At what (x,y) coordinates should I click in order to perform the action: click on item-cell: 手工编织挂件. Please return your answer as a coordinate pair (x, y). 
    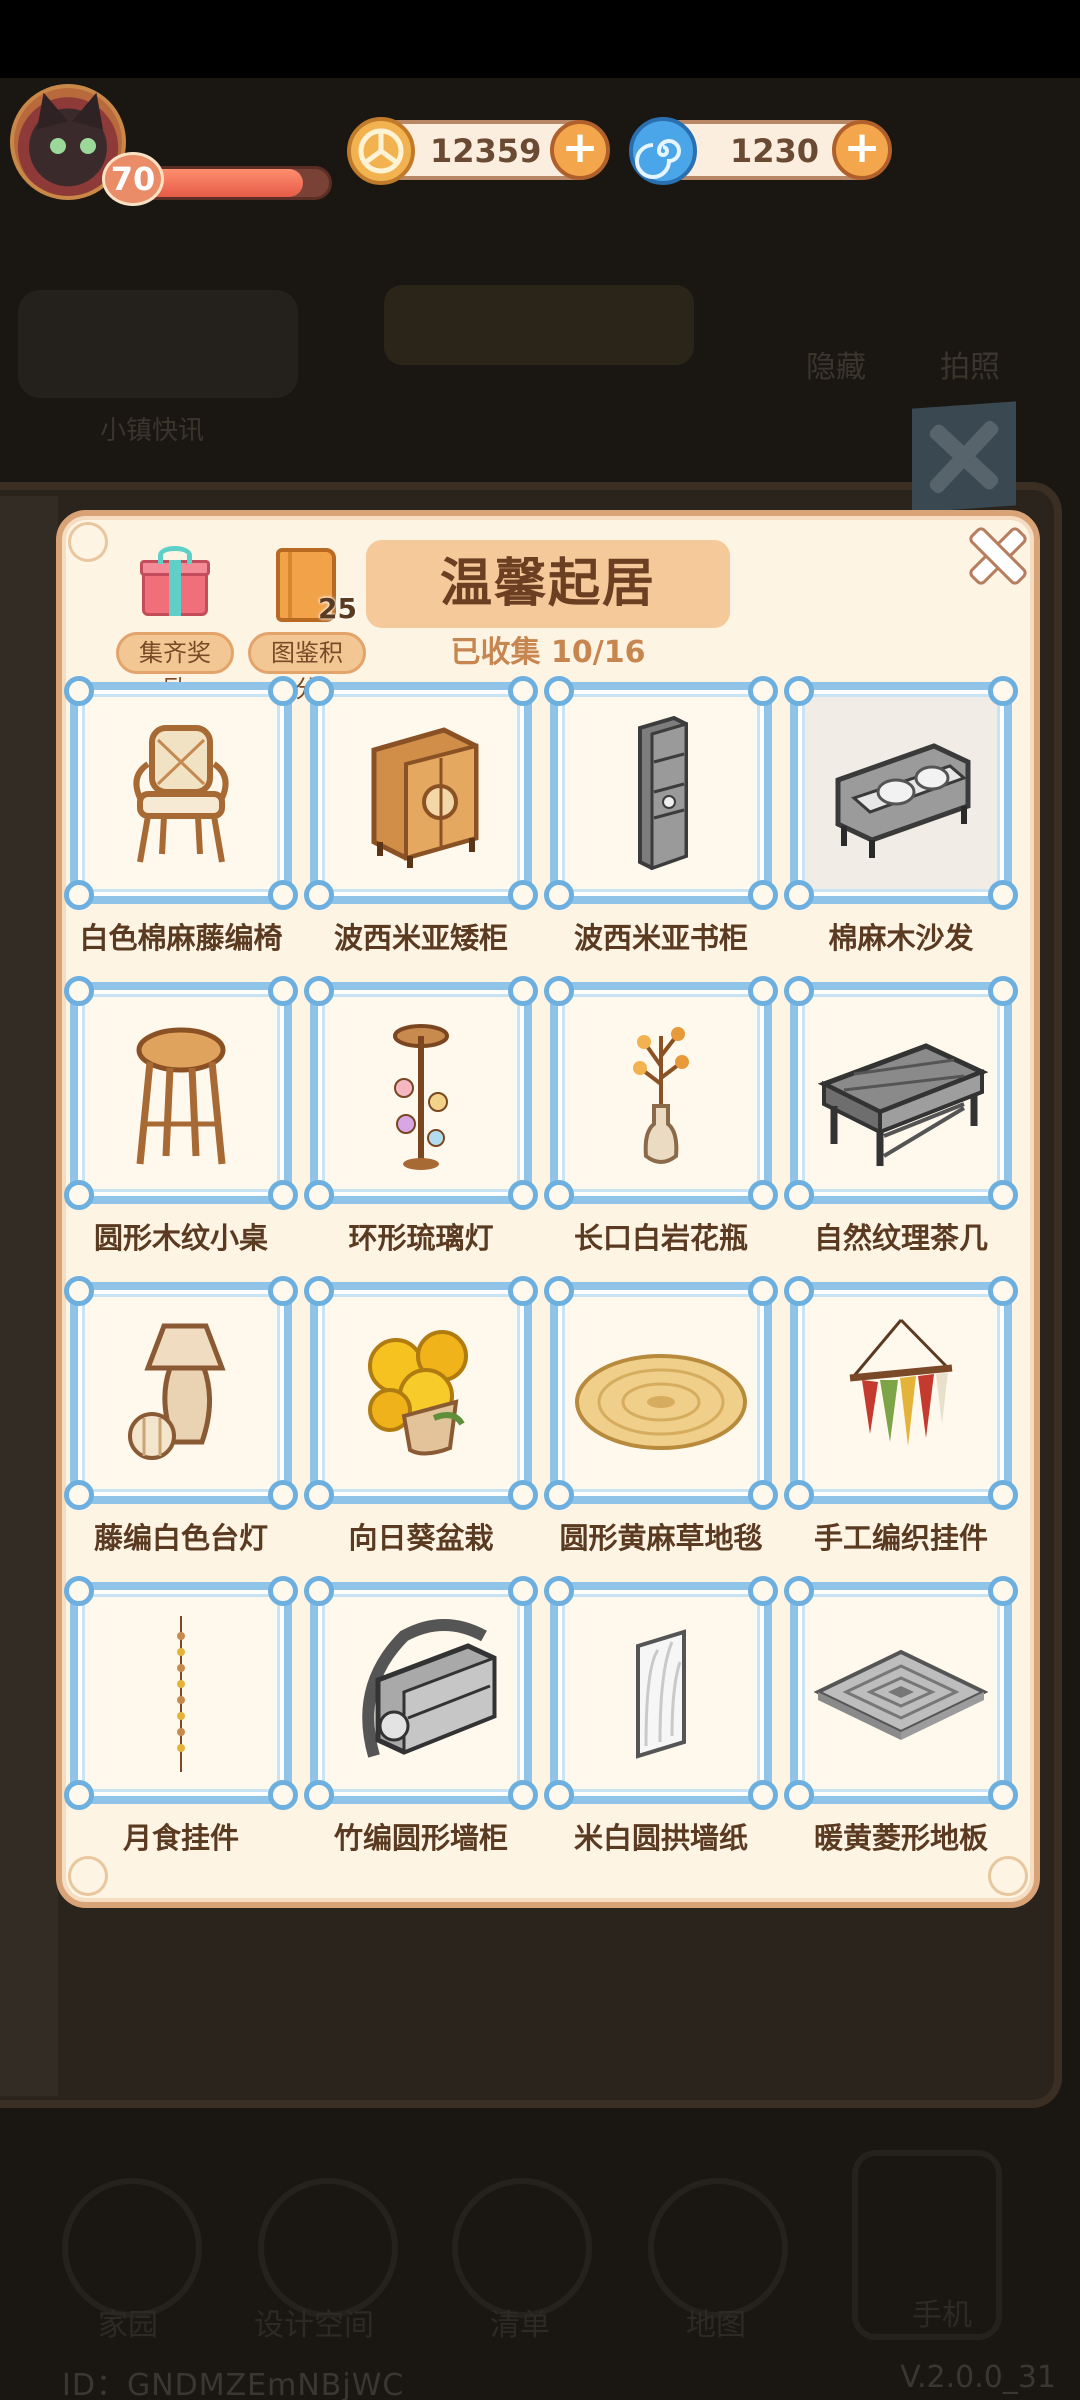
    Looking at the image, I should click on (901, 1429).